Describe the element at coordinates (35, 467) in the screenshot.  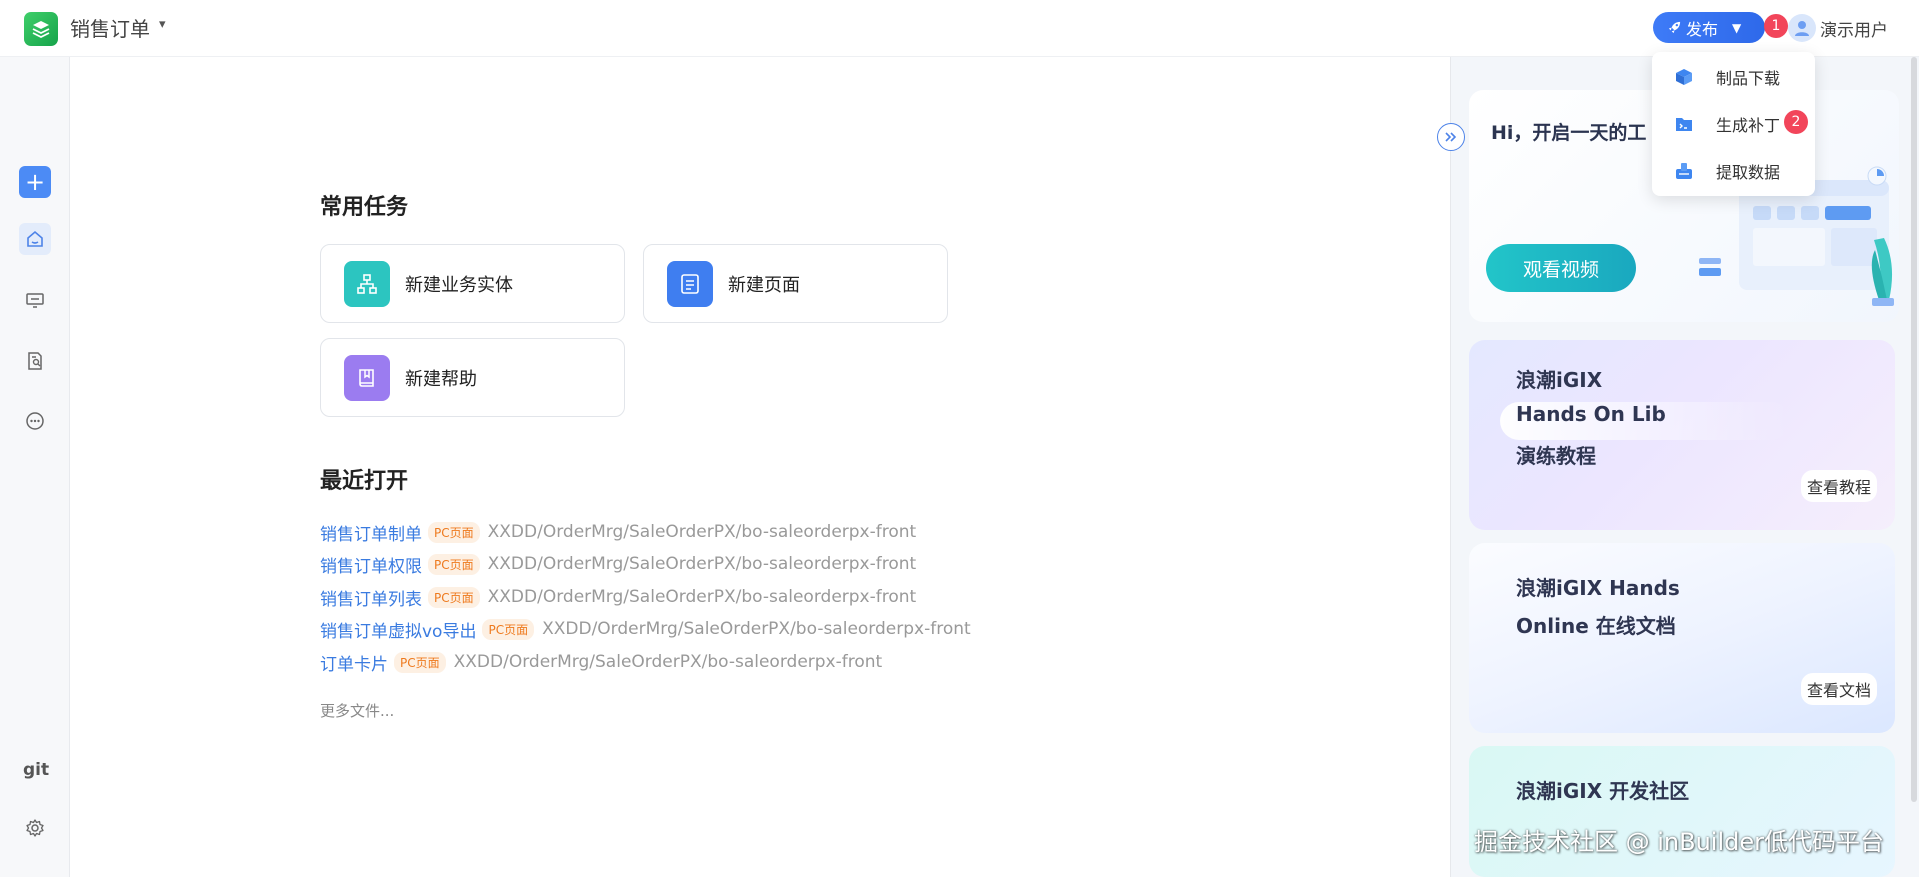
I see `left-rail: + git` at that location.